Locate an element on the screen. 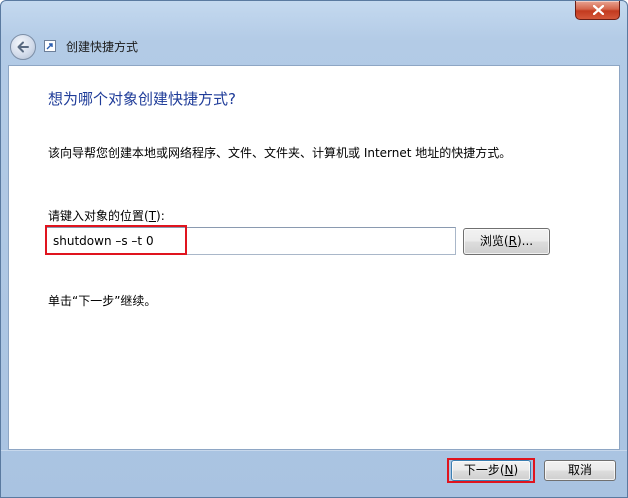  shortcut-icon is located at coordinates (50, 46).